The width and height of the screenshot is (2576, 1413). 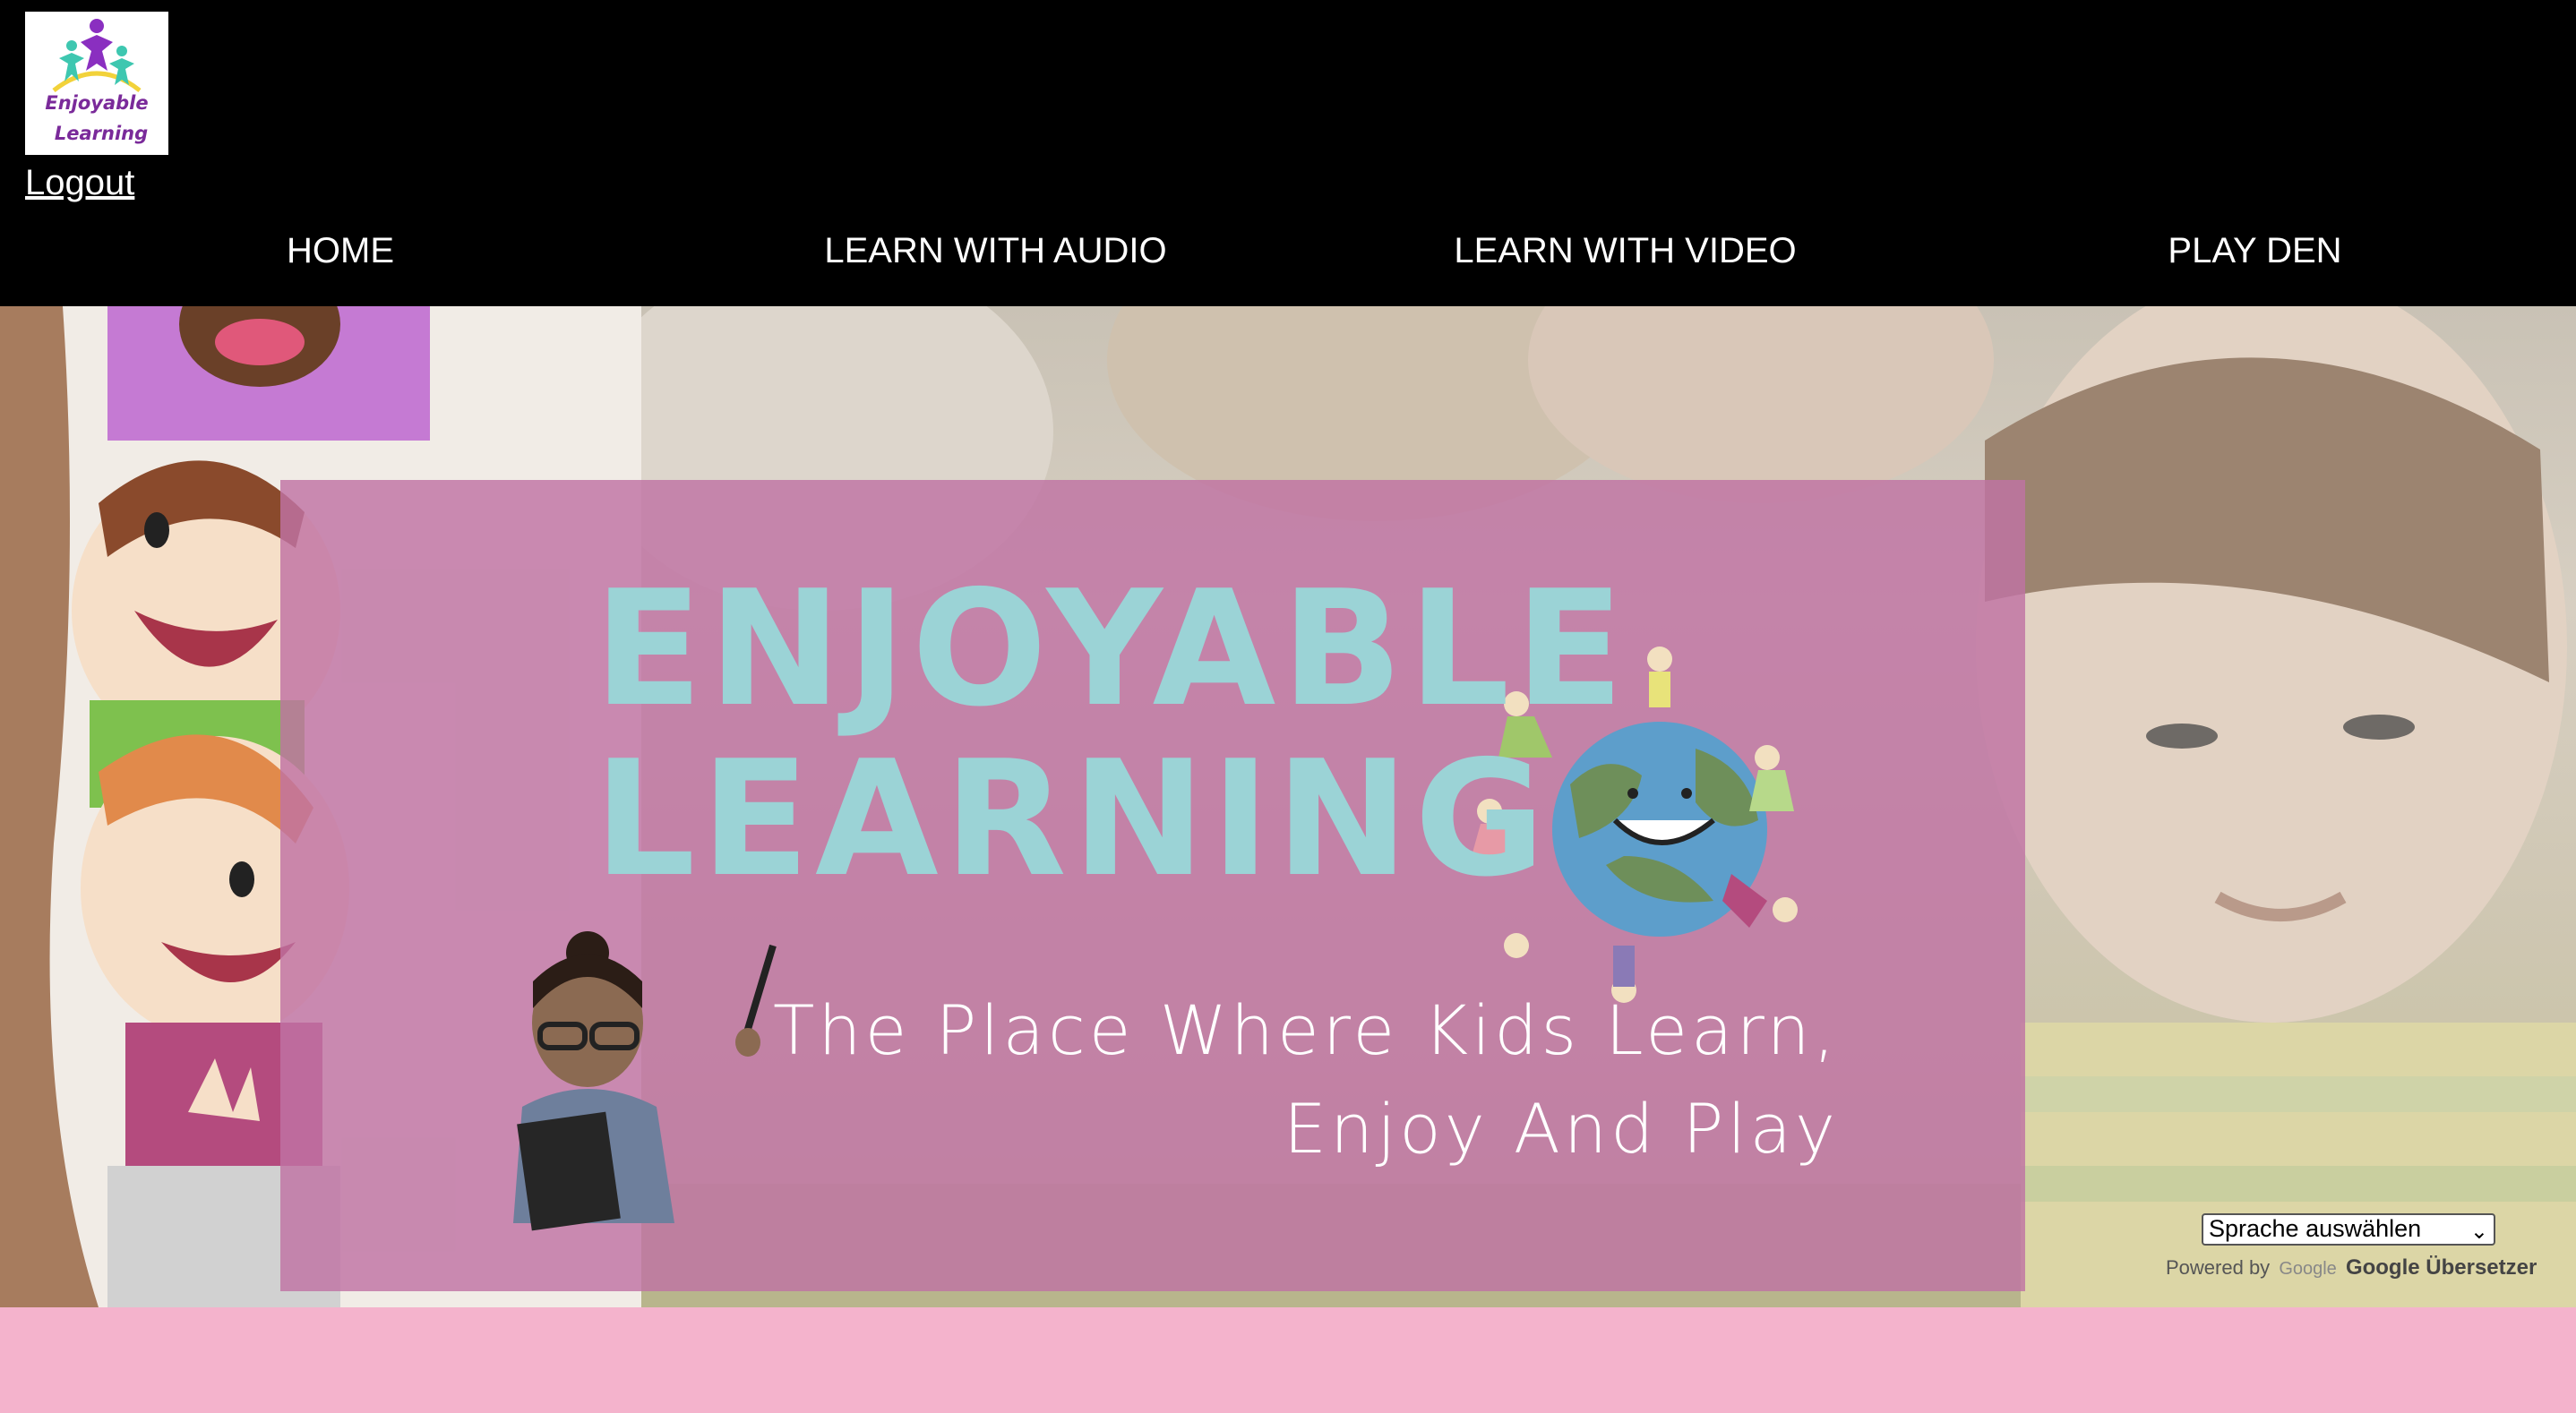 I want to click on nav-item-learn-with-audio: LEARN WITH AUDIO, so click(x=995, y=250).